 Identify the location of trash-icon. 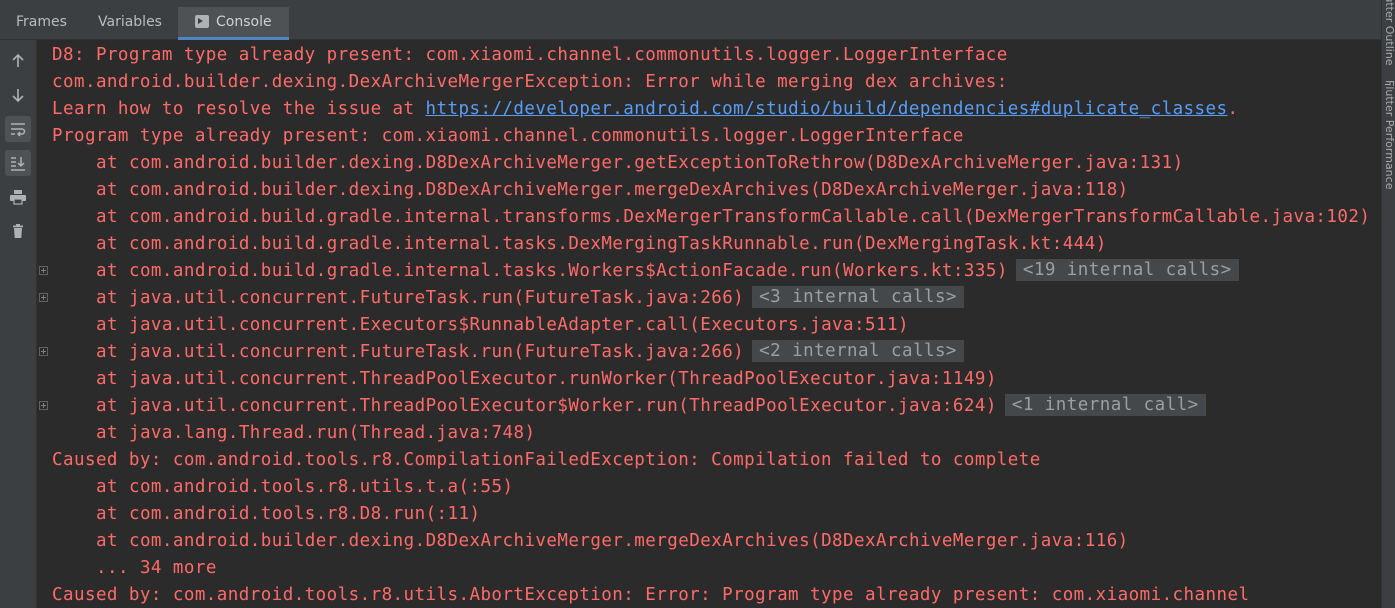
(18, 231).